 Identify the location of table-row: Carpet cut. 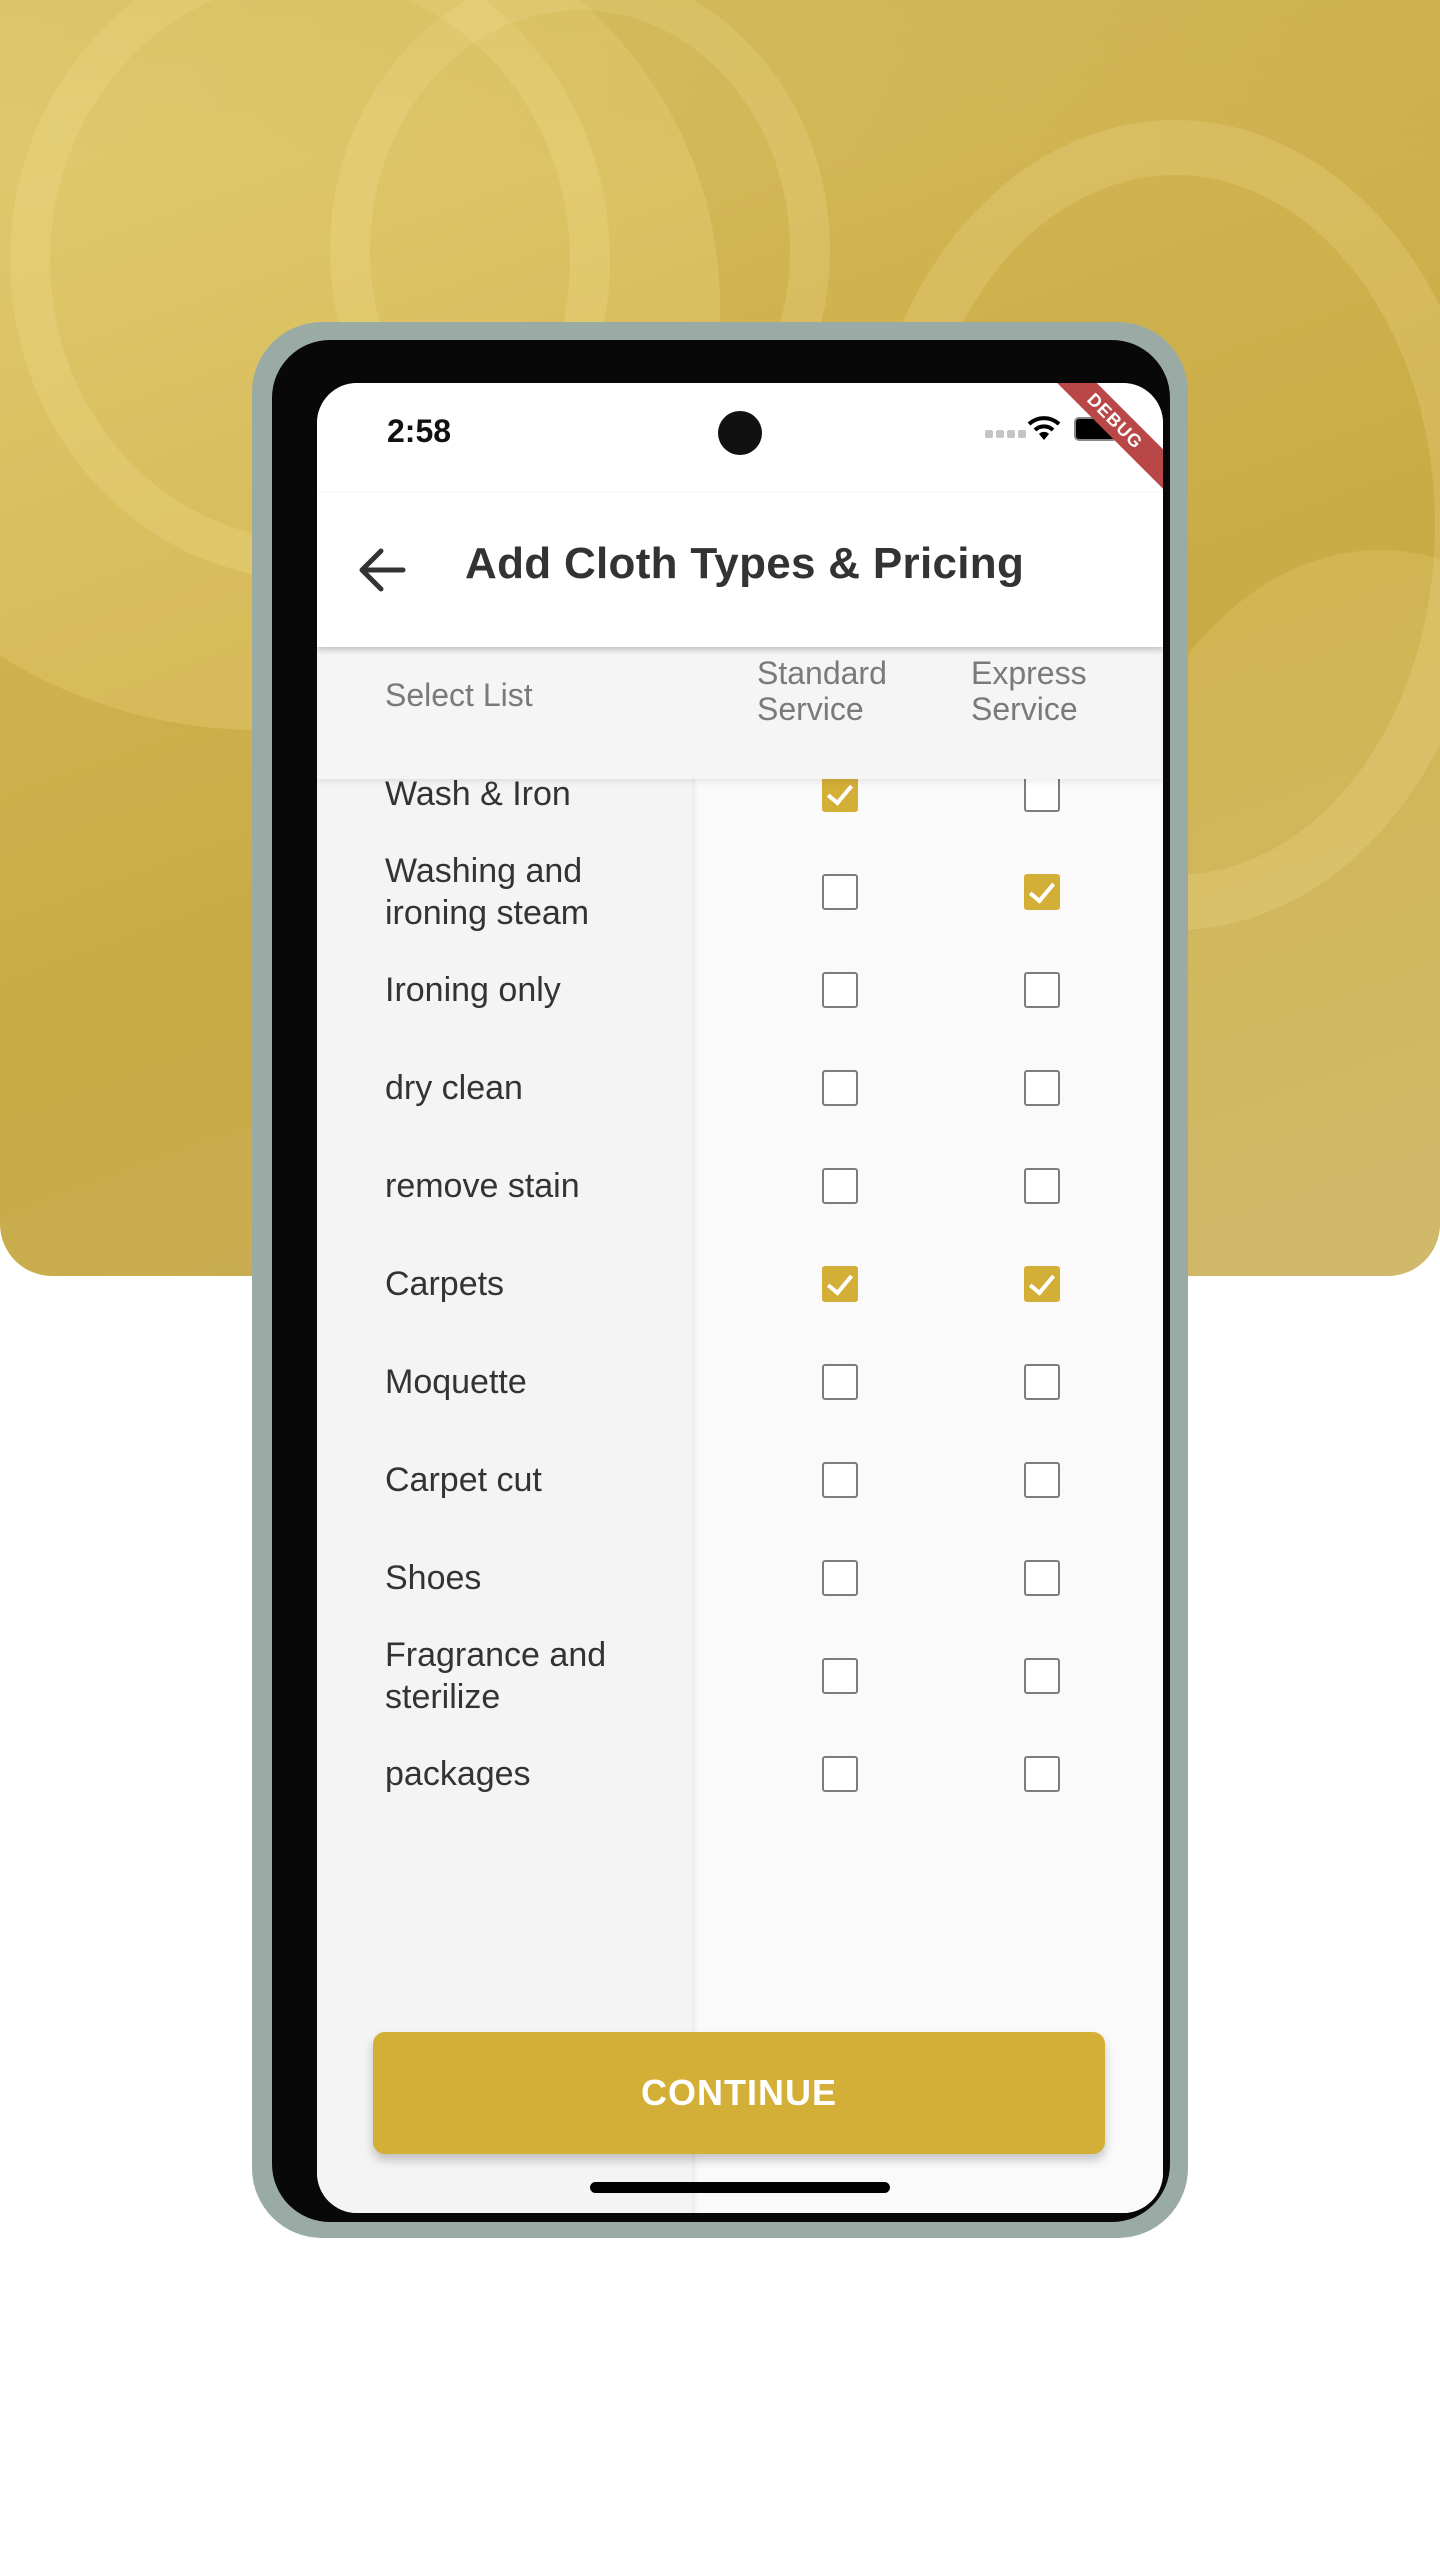
(740, 1480).